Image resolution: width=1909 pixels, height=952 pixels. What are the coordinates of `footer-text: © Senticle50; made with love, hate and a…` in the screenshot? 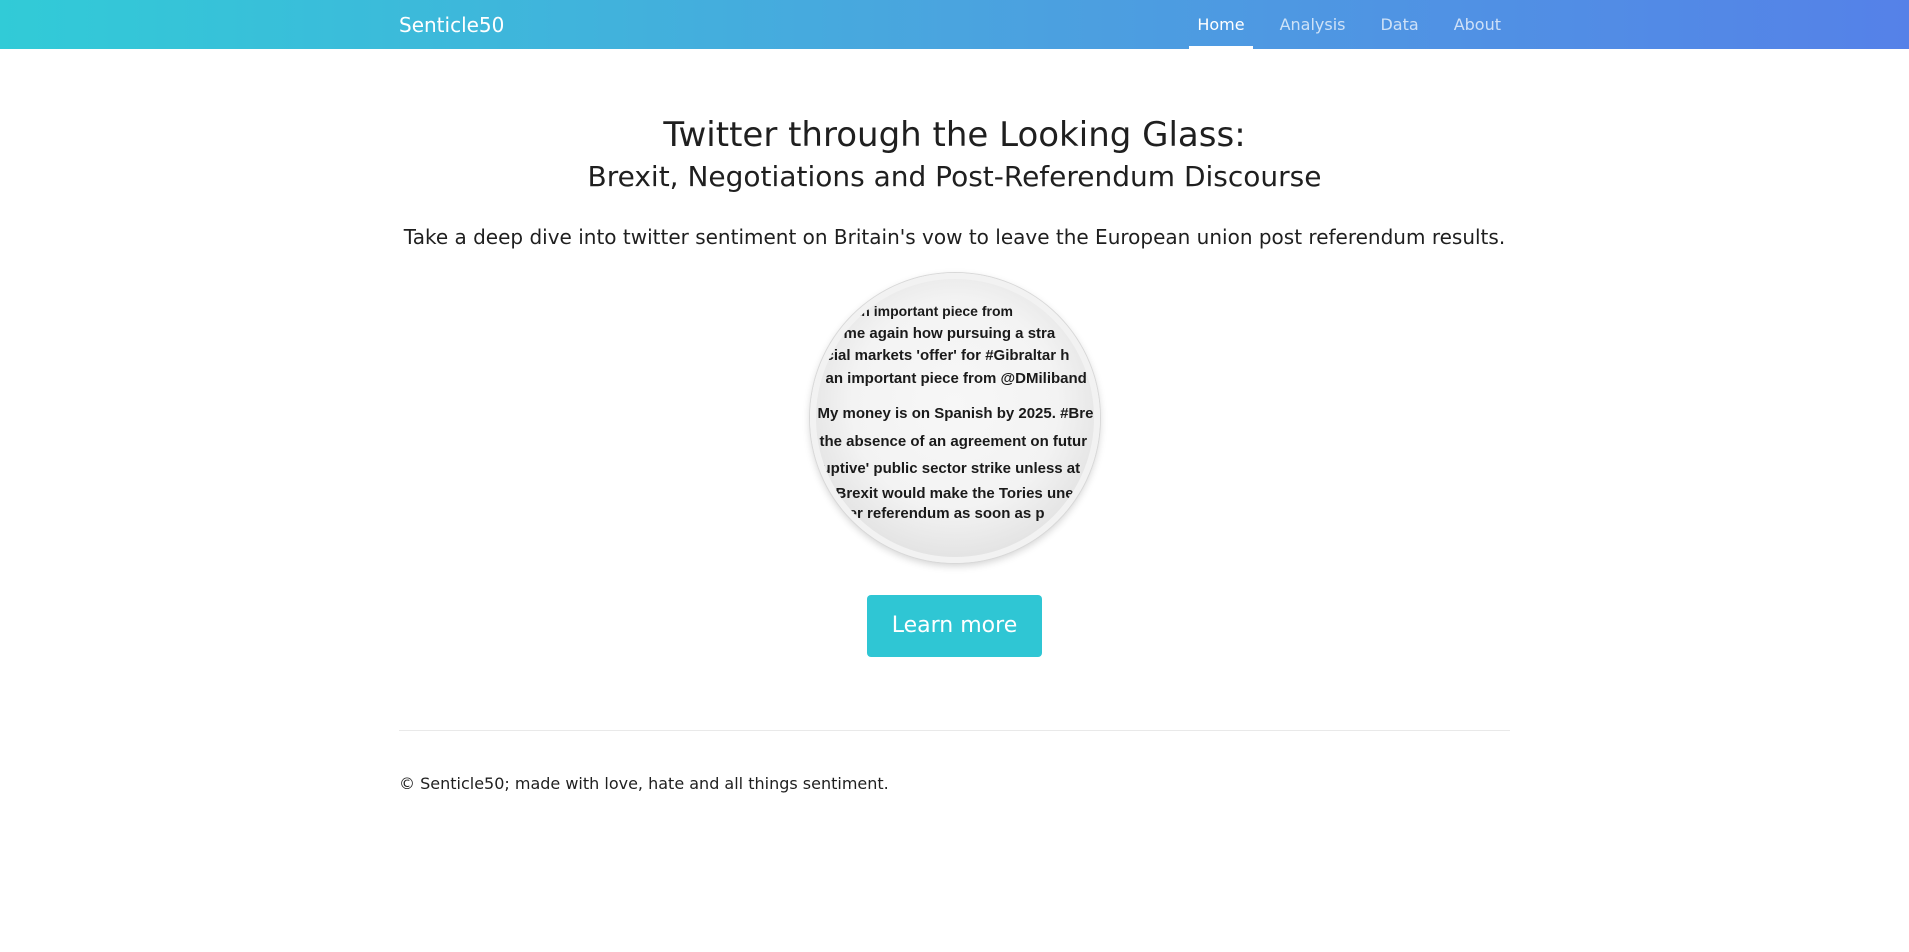 It's located at (644, 783).